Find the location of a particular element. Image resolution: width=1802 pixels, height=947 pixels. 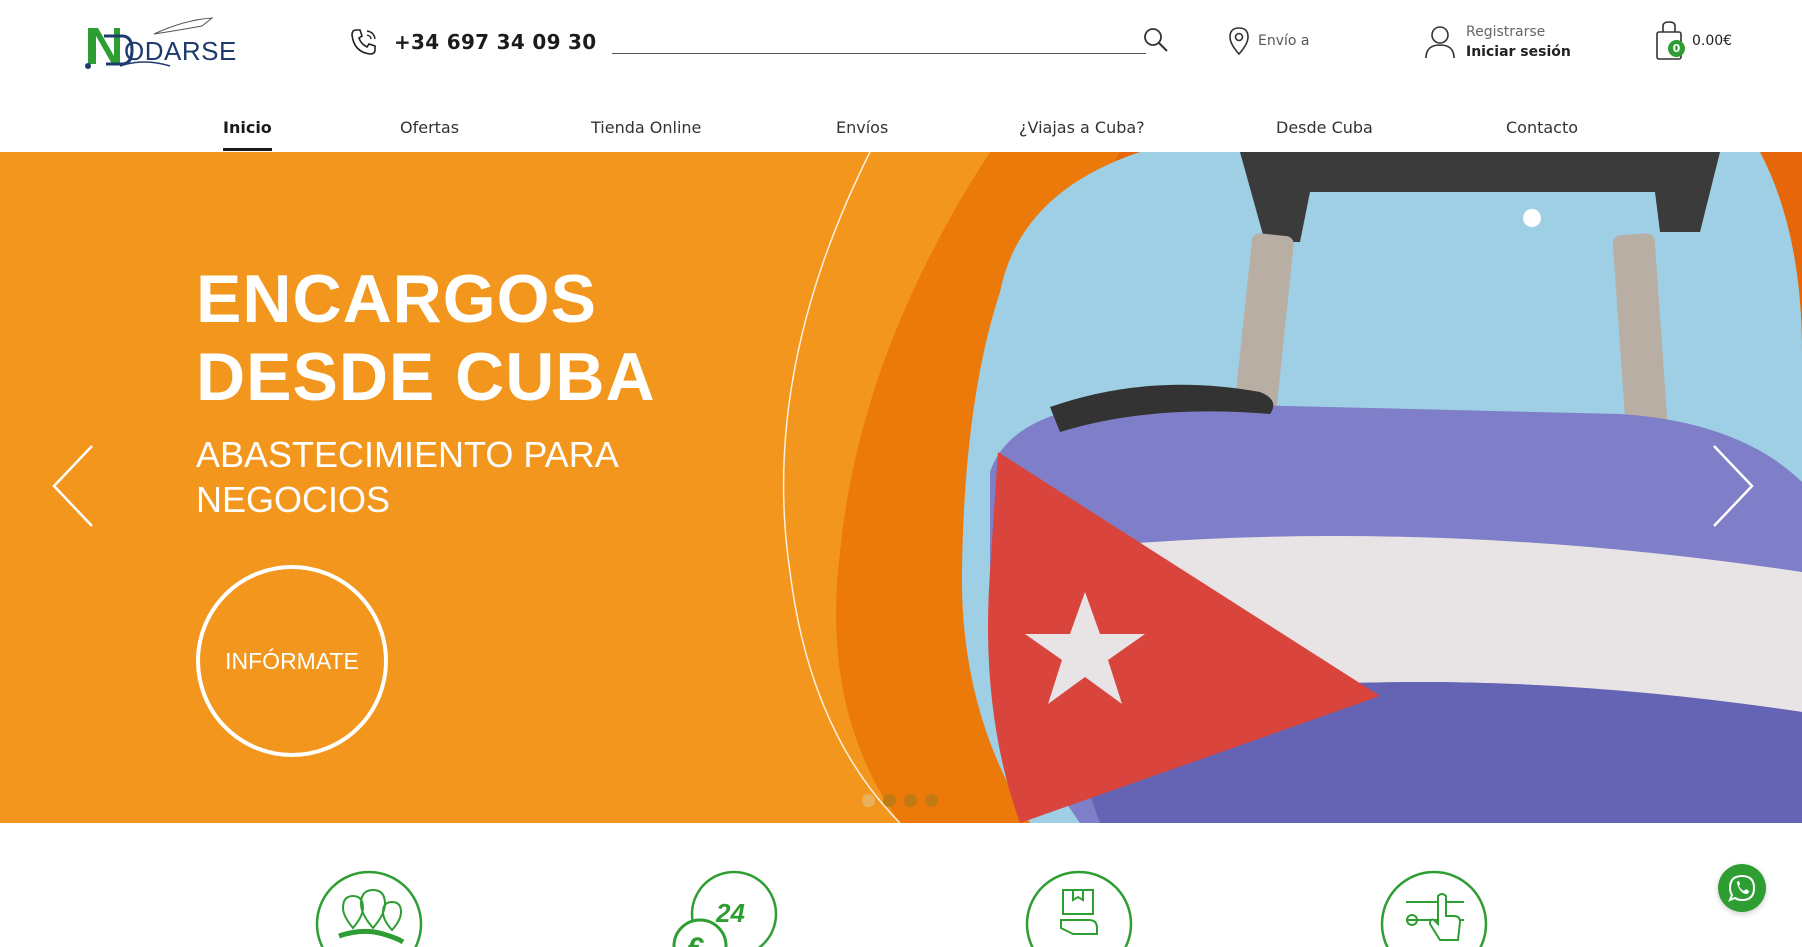

slider-prev-button is located at coordinates (75, 486).